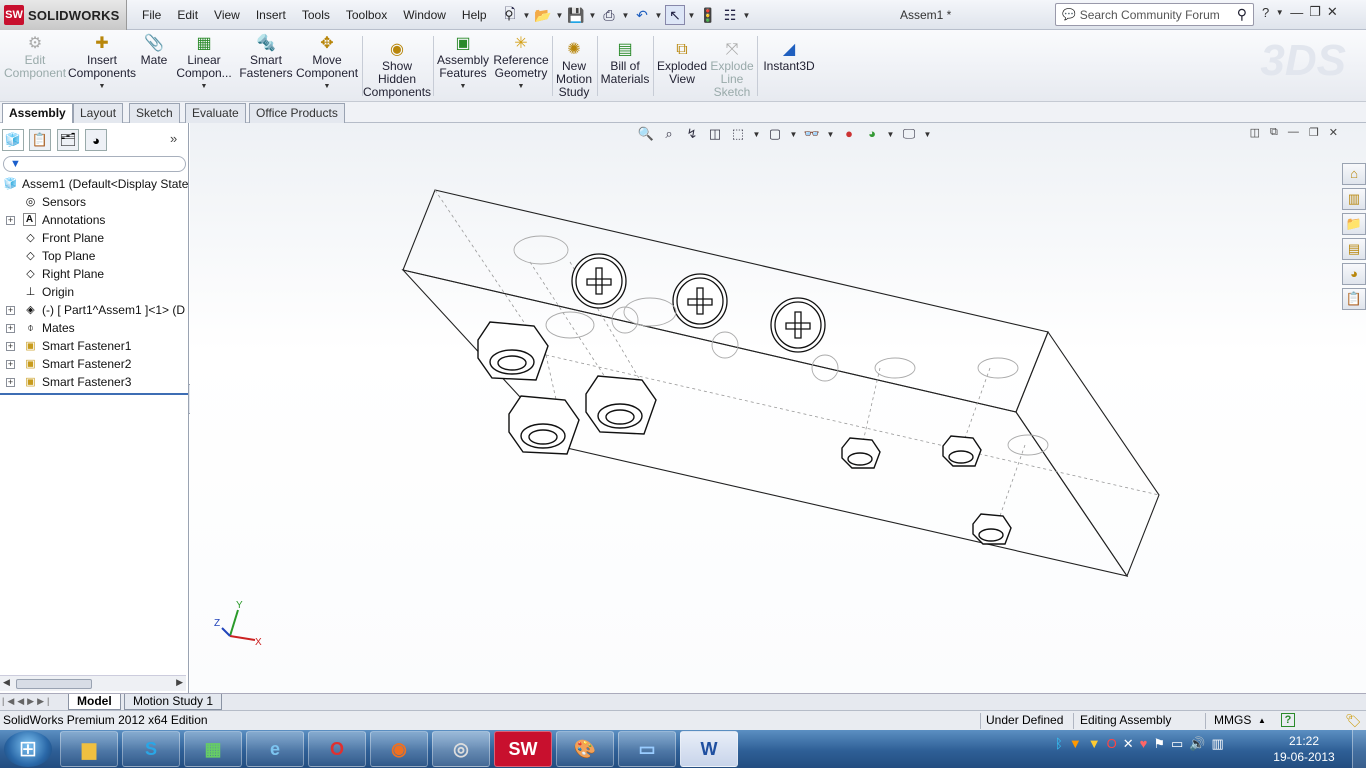  What do you see at coordinates (204, 63) in the screenshot?
I see `linear-component-pattern-button: ▦ Linear Compon... ▼` at bounding box center [204, 63].